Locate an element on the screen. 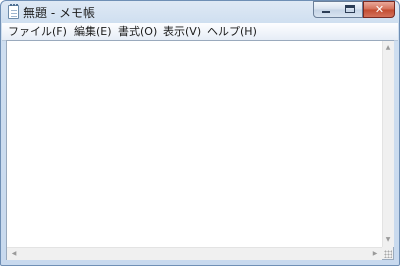  grip-icon is located at coordinates (388, 254).